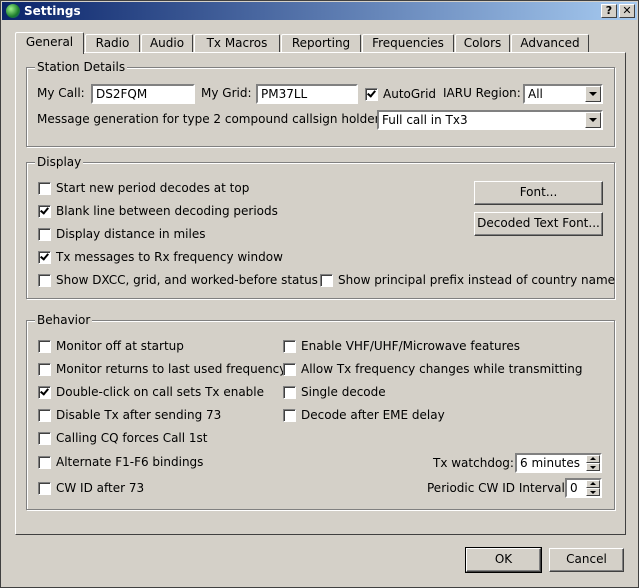  Describe the element at coordinates (371, 94) in the screenshot. I see `autogrid-check-box` at that location.